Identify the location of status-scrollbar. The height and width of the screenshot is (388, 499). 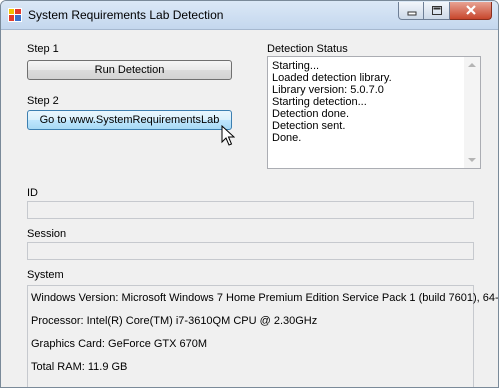
(472, 112).